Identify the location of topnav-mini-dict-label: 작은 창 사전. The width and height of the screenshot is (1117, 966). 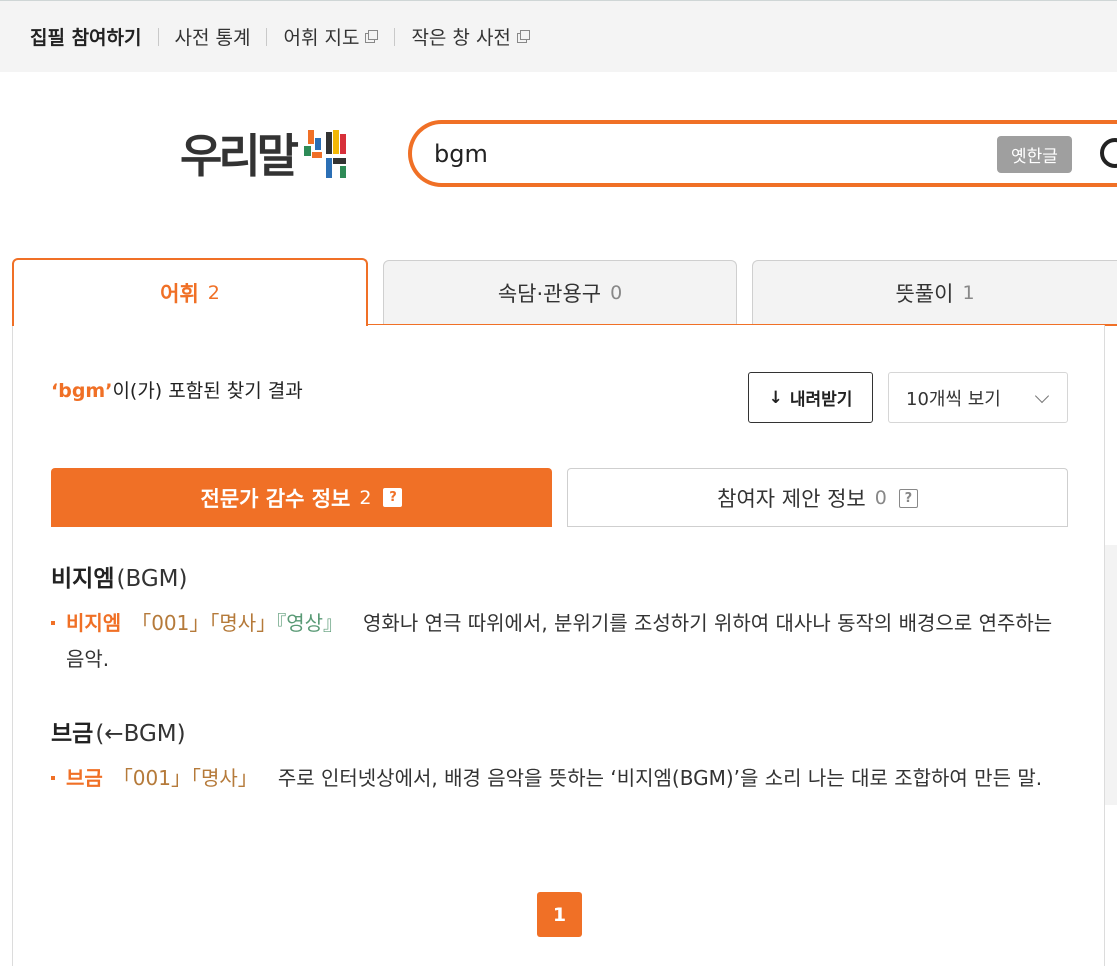
(461, 38).